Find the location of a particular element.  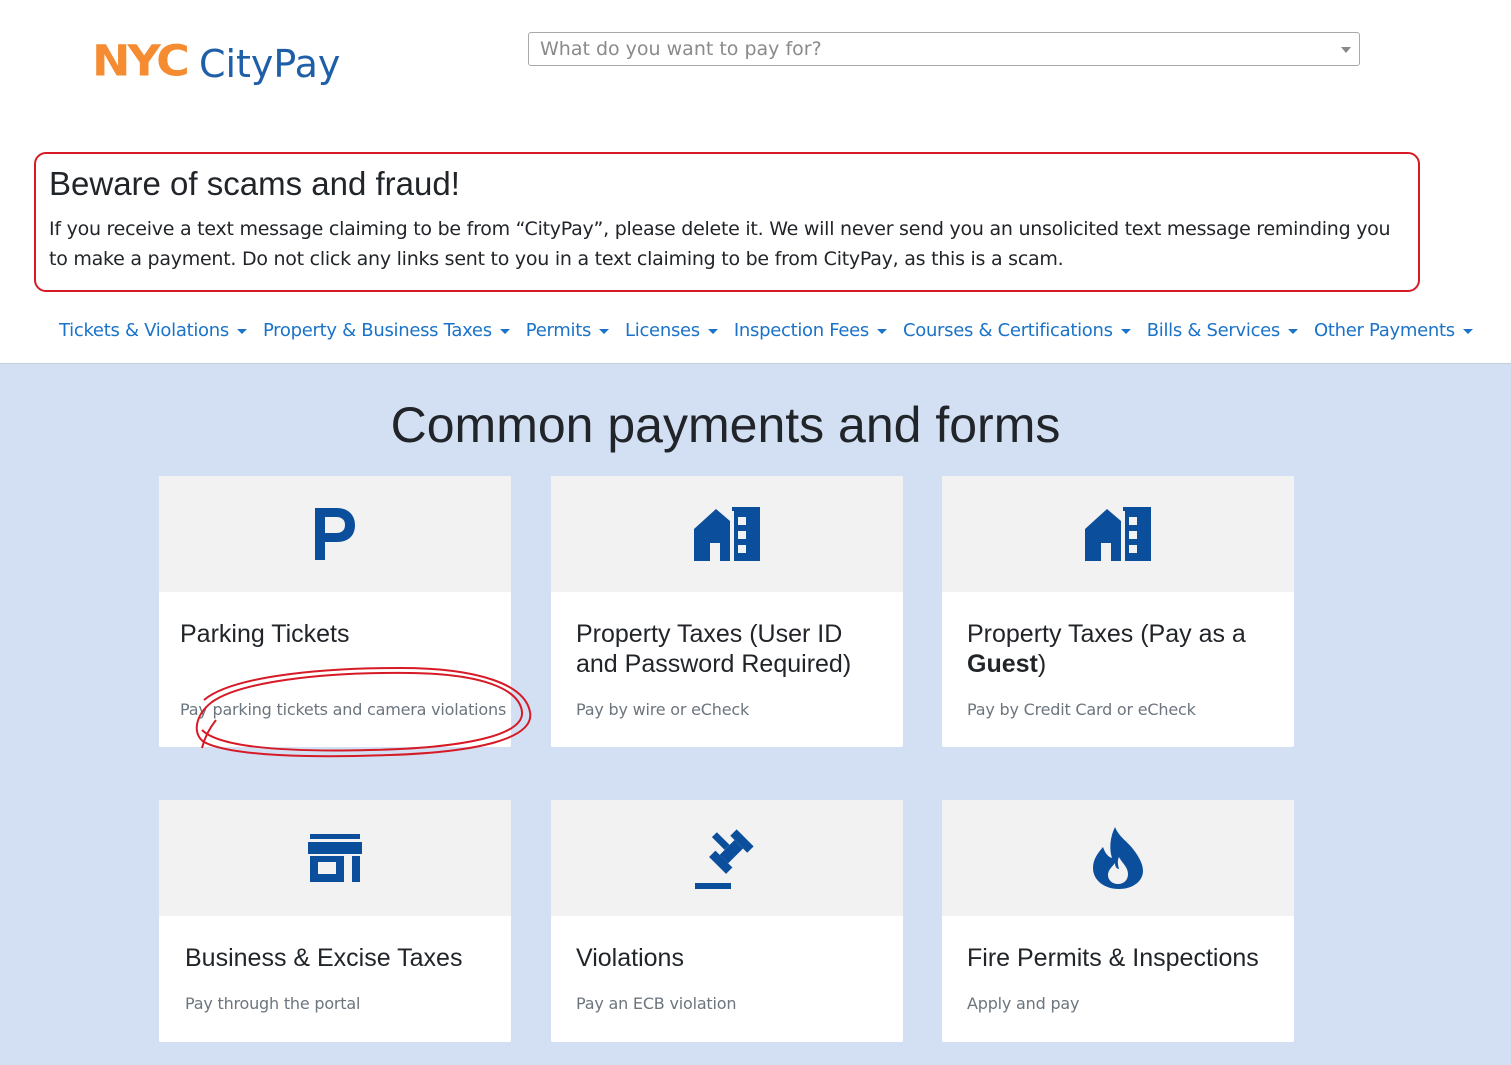

nav-inspection-fees: Inspection Fees is located at coordinates (810, 330).